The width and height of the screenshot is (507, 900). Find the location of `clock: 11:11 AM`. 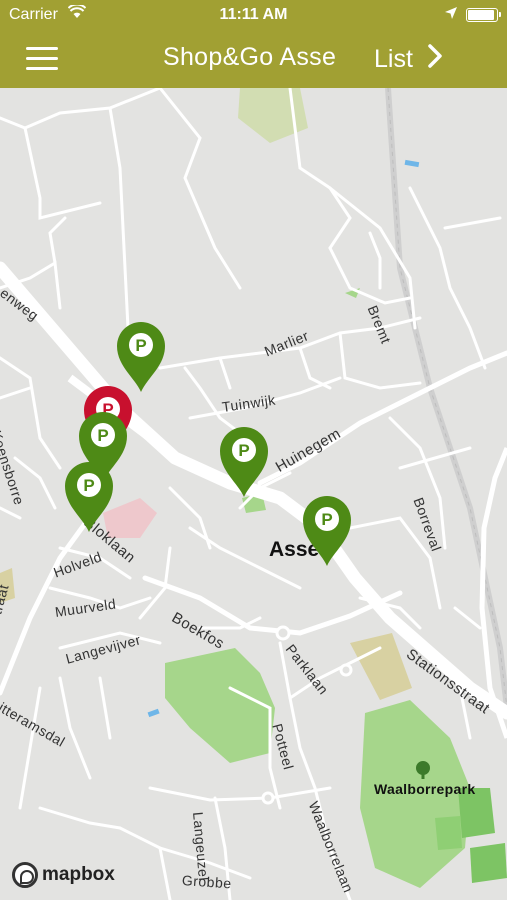

clock: 11:11 AM is located at coordinates (253, 14).